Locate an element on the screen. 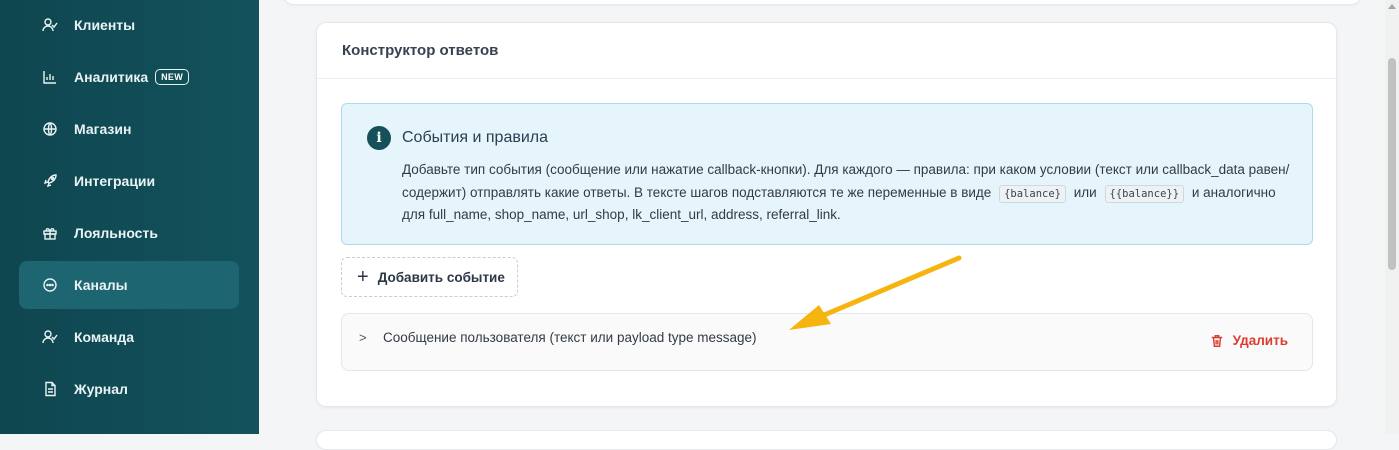 The image size is (1399, 450). scrollbar-thumb is located at coordinates (1392, 164).